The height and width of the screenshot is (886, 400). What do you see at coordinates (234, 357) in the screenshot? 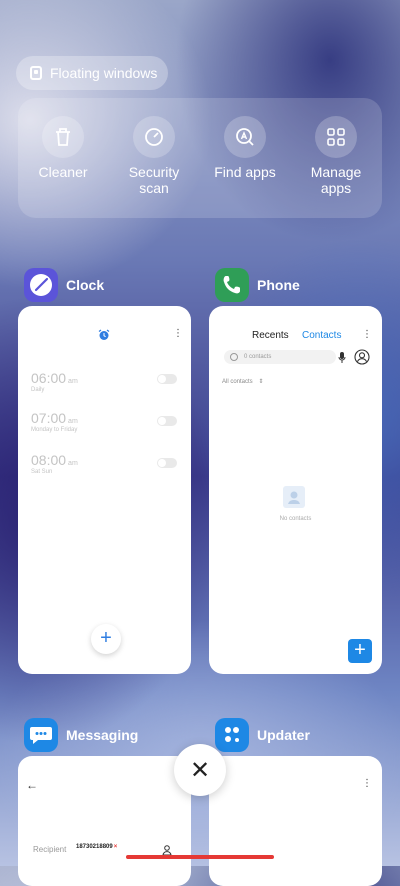
I see `search-icon` at bounding box center [234, 357].